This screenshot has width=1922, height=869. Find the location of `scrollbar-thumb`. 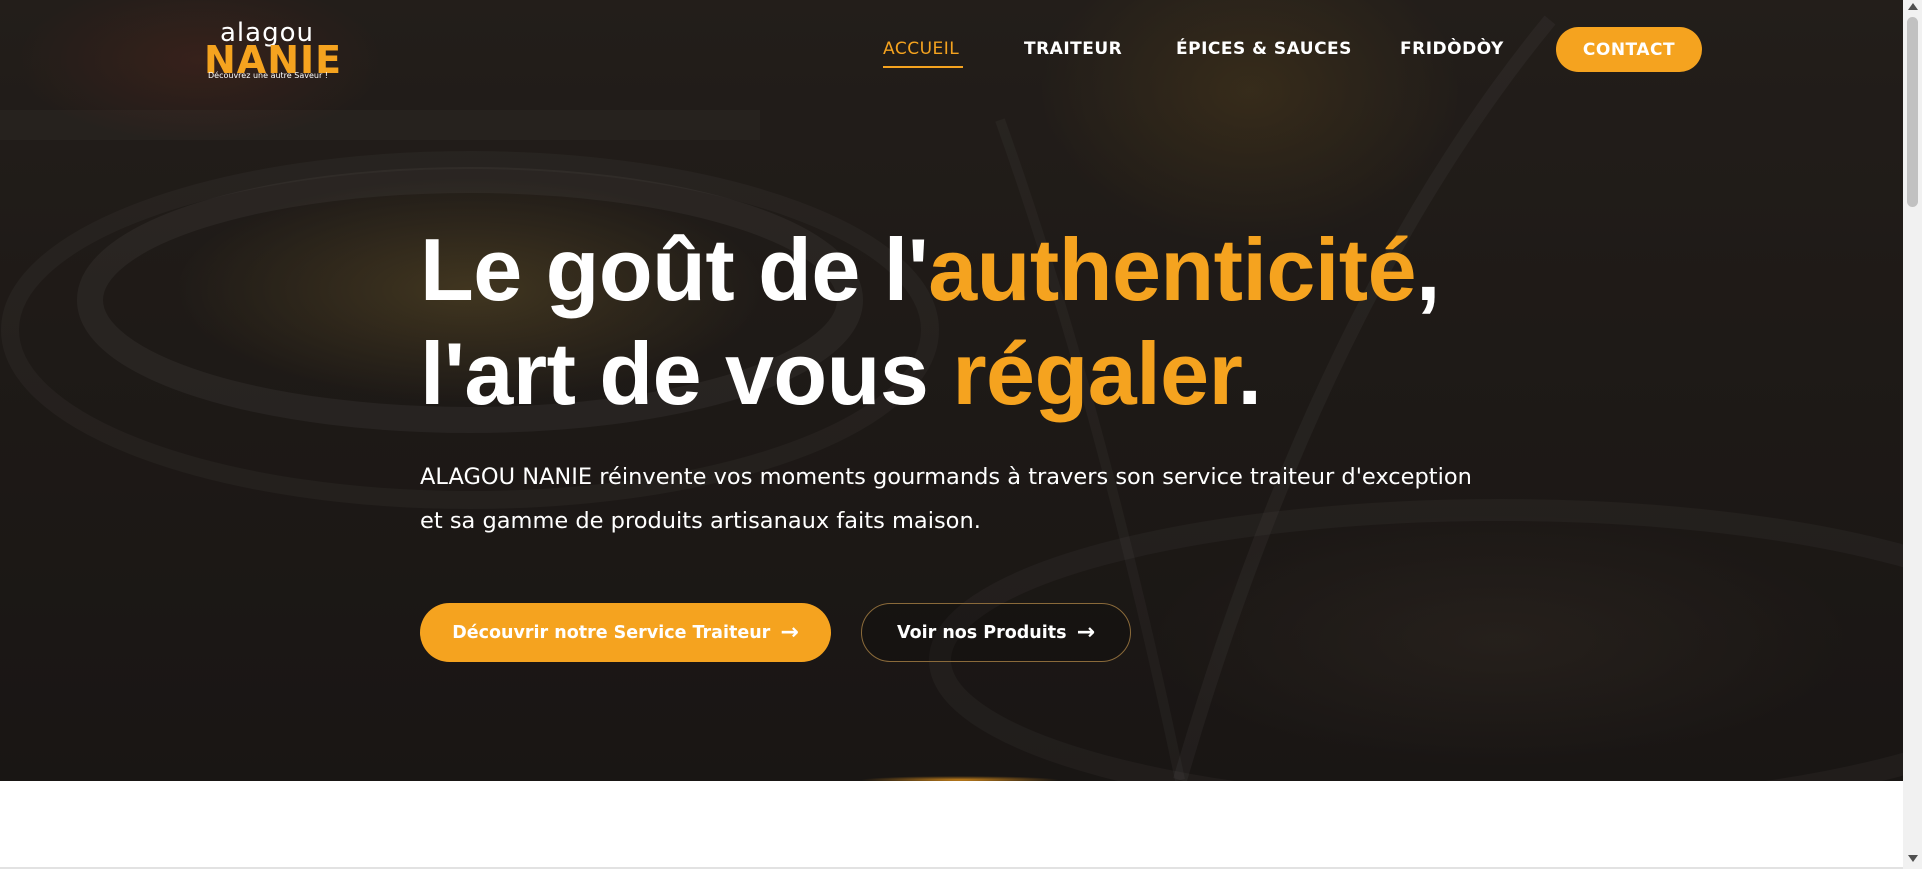

scrollbar-thumb is located at coordinates (1912, 112).